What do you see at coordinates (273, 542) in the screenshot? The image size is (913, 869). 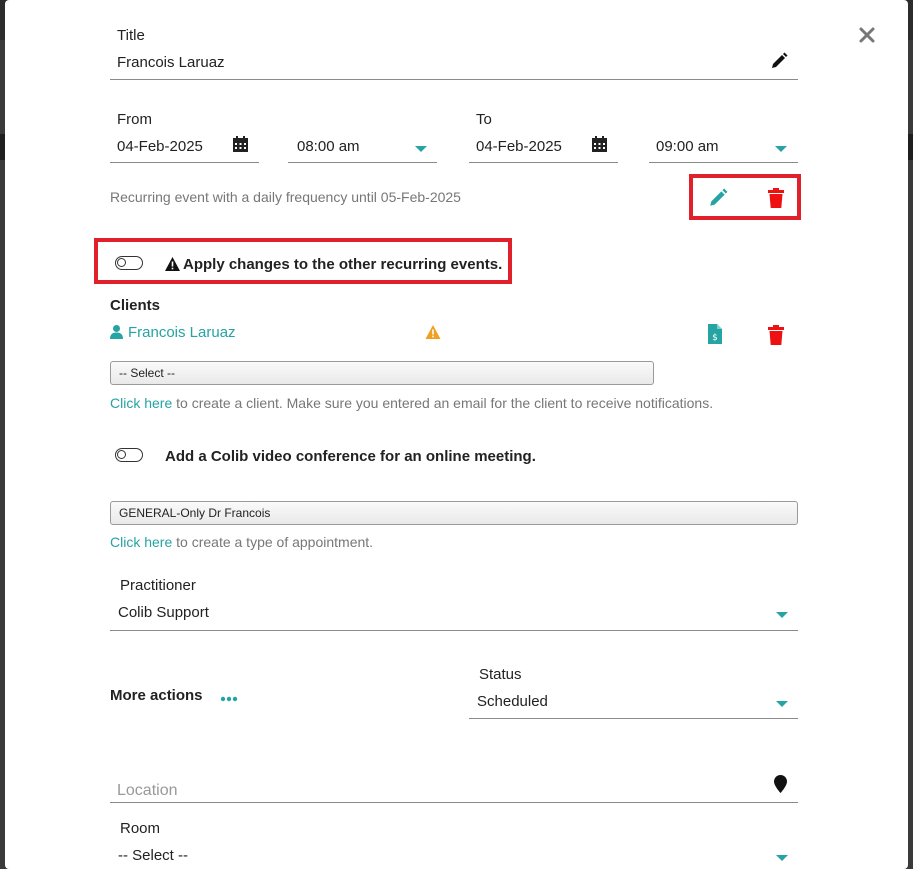 I see `appointment-type-help-text: to create a type of appointment.` at bounding box center [273, 542].